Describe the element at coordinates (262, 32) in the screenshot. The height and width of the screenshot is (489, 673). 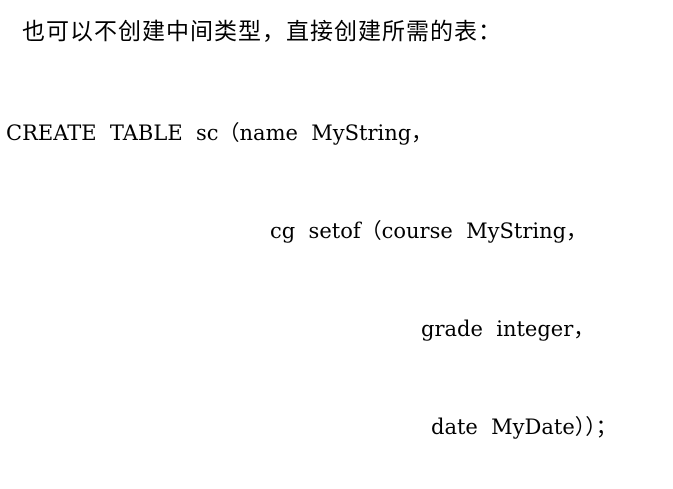
I see `section-heading: 也可以不创建中间类型，直接创建所需的表：` at that location.